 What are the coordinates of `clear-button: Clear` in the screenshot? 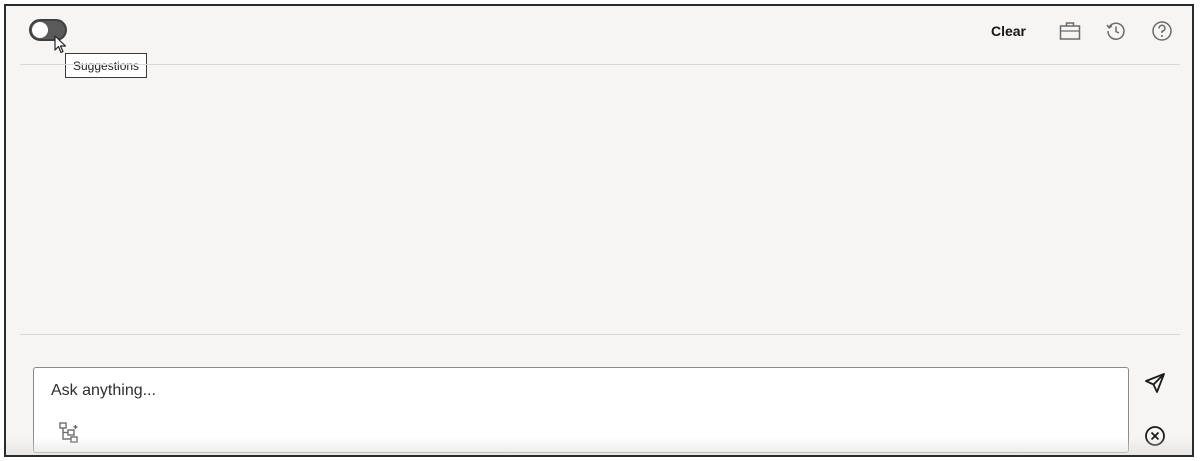 It's located at (1008, 31).